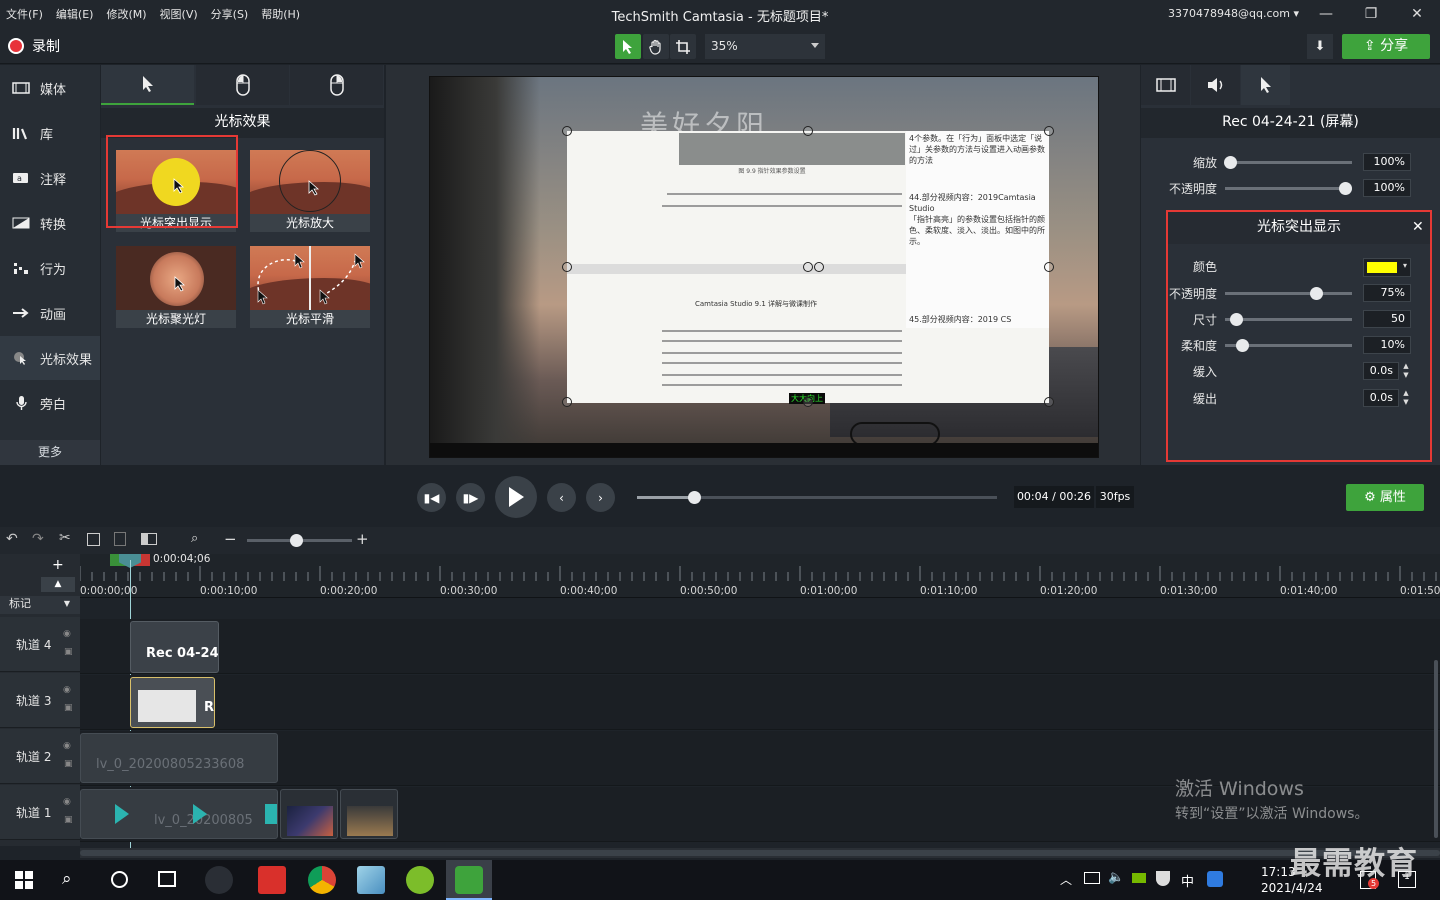 The width and height of the screenshot is (1440, 900). I want to click on crop-tool-button, so click(683, 46).